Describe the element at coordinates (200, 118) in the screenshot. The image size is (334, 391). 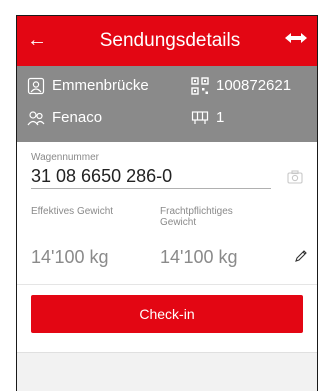
I see `wagon-icon` at that location.